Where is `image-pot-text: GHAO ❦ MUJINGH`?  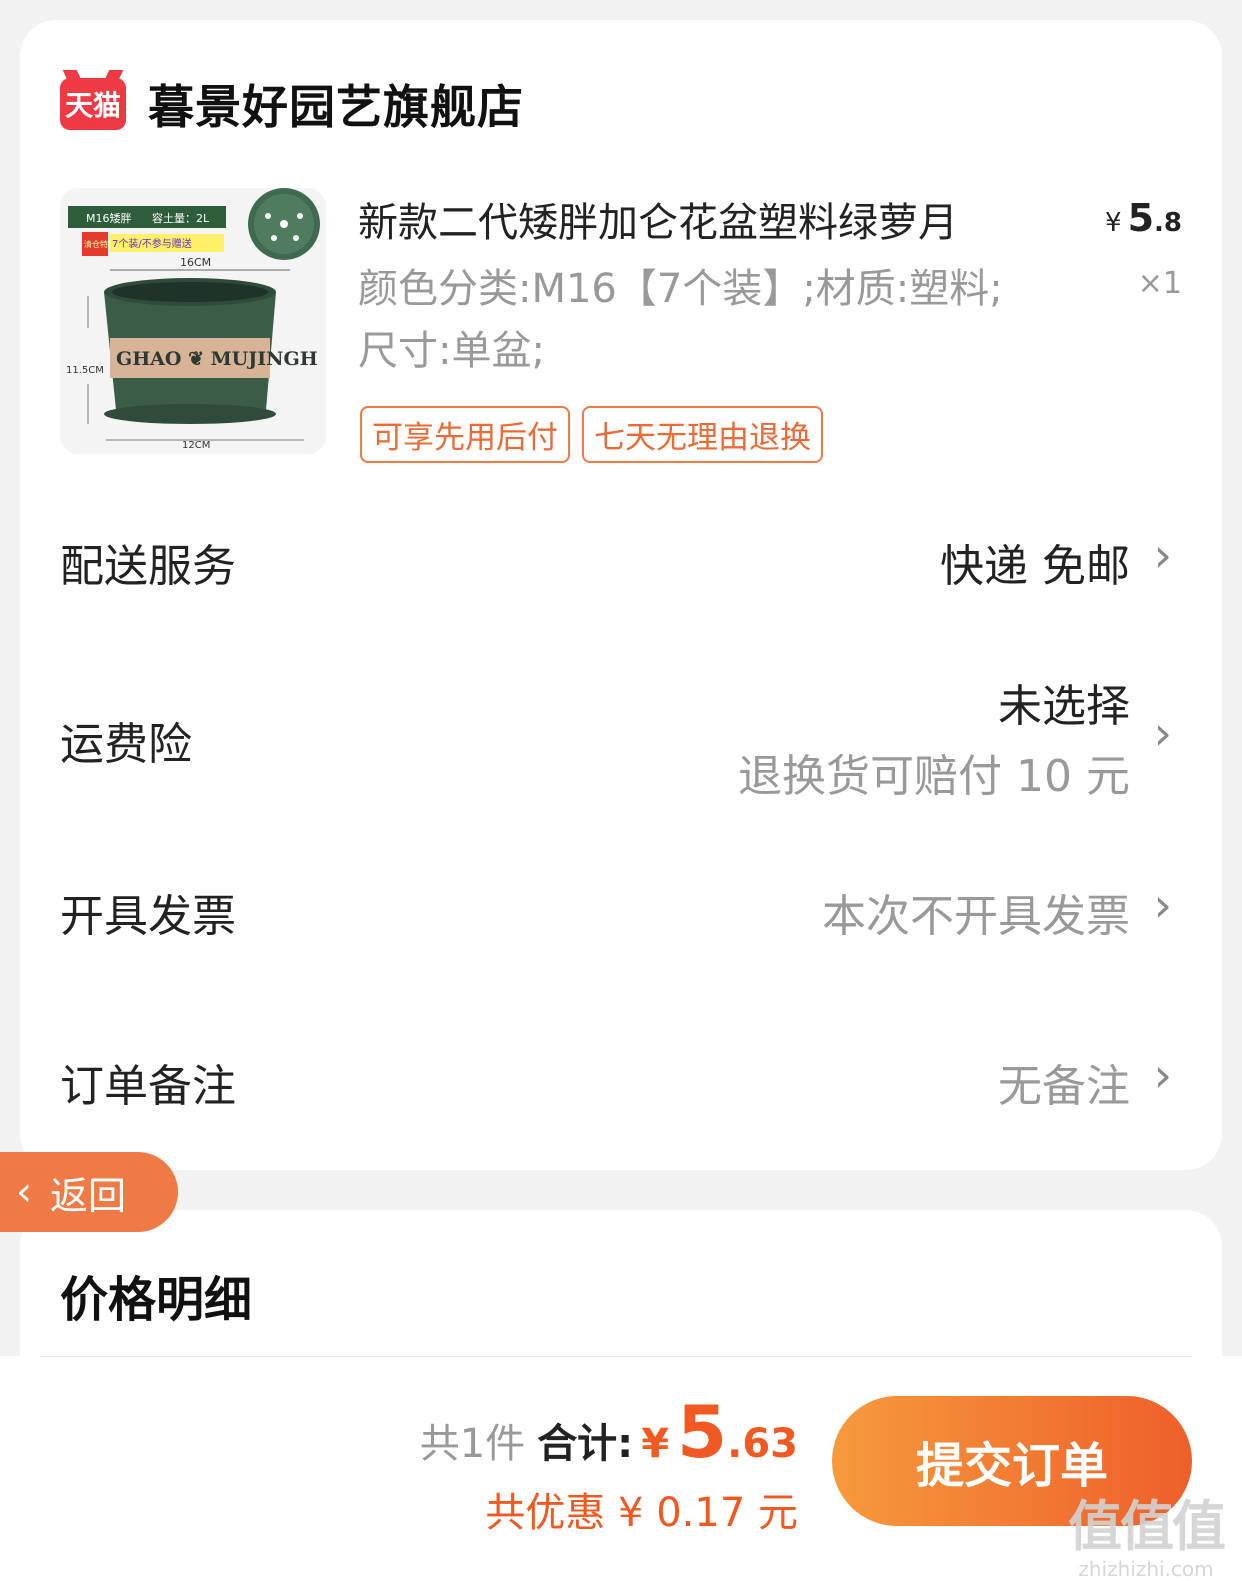 image-pot-text: GHAO ❦ MUJINGH is located at coordinates (217, 359).